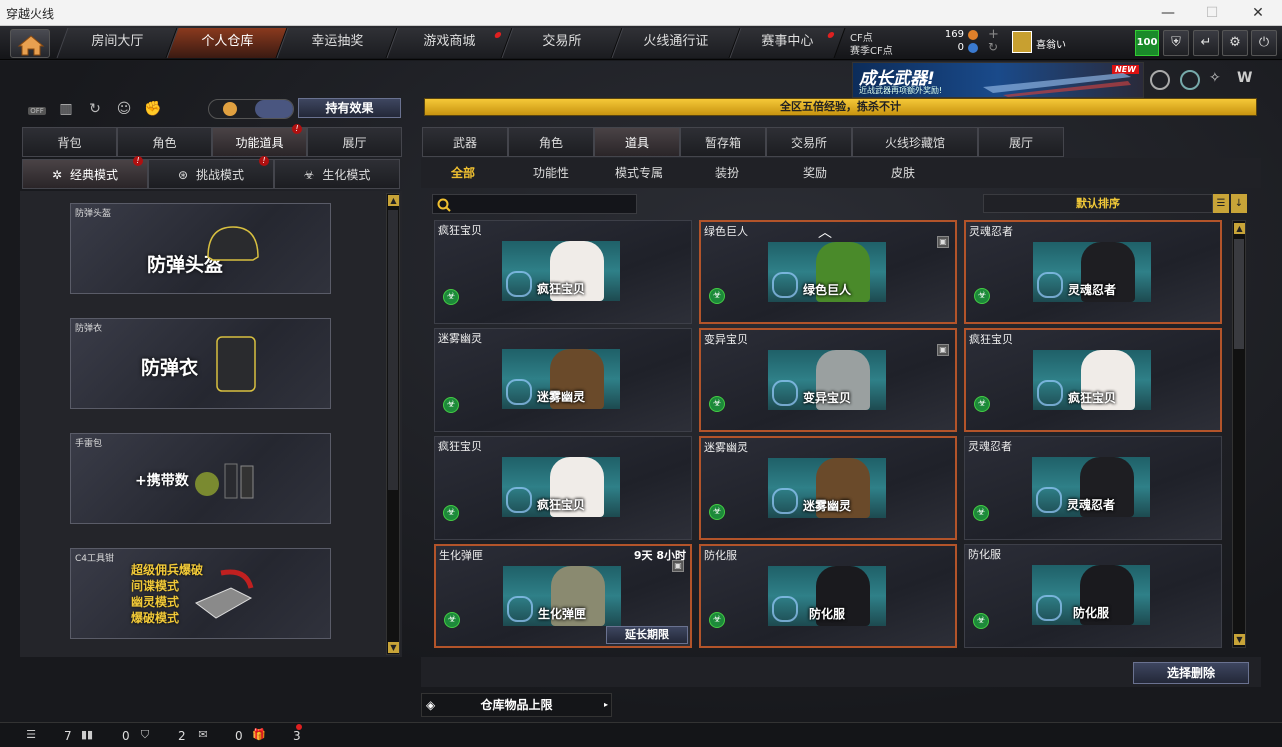  Describe the element at coordinates (200, 248) in the screenshot. I see `equip-slot-helmet: 防弹头盔 防弹头盔` at that location.